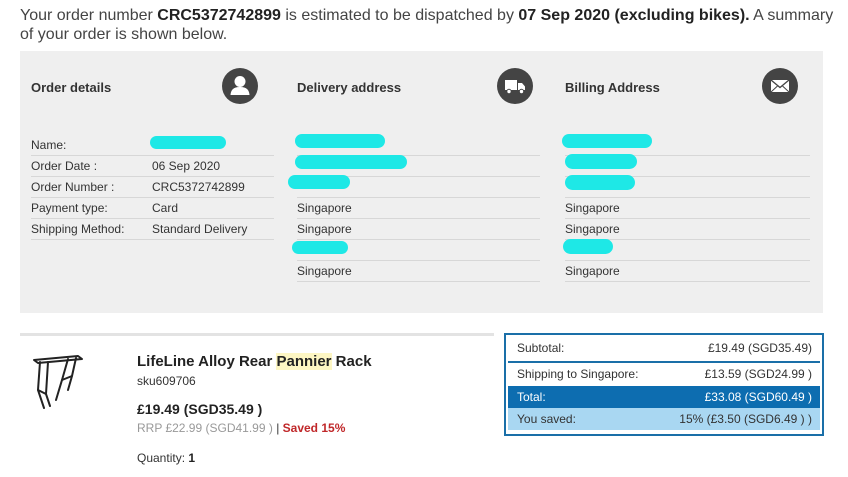 The width and height of the screenshot is (848, 477). What do you see at coordinates (165, 208) in the screenshot?
I see `order-row-value: Card` at bounding box center [165, 208].